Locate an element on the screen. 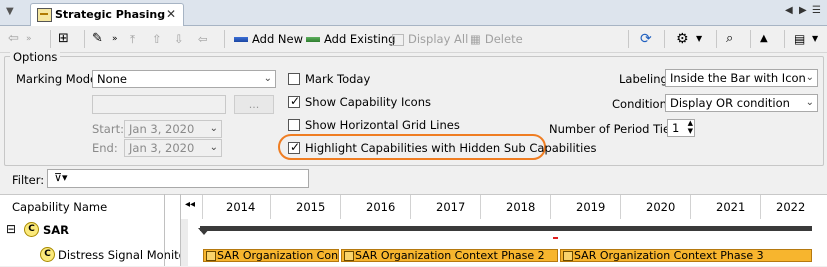 The image size is (827, 267). year-2020: 2020 is located at coordinates (661, 207).